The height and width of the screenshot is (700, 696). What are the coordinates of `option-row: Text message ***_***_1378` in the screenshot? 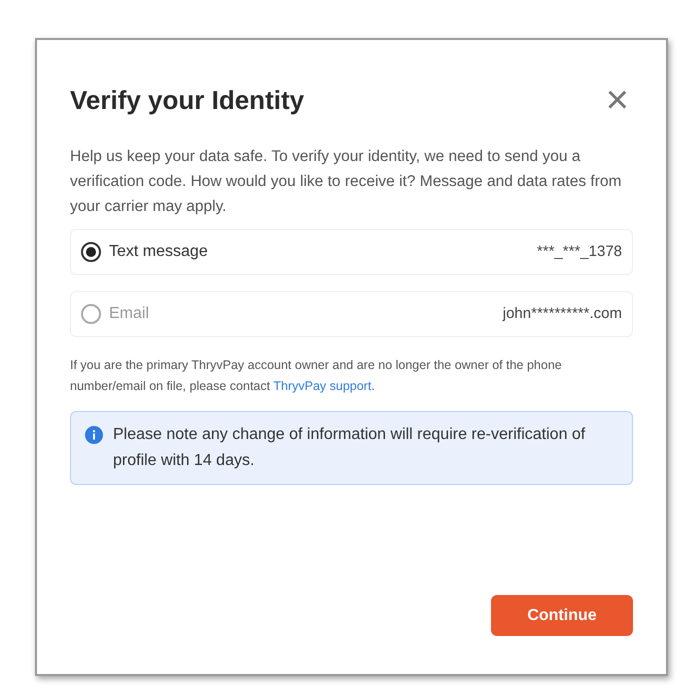 It's located at (351, 252).